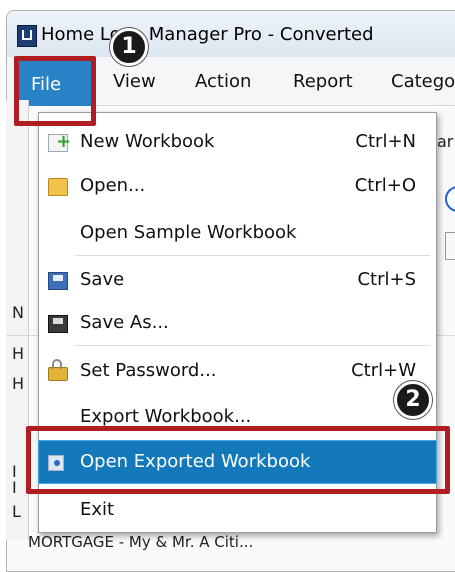 The height and width of the screenshot is (572, 455). Describe the element at coordinates (223, 81) in the screenshot. I see `menu-action: Action` at that location.